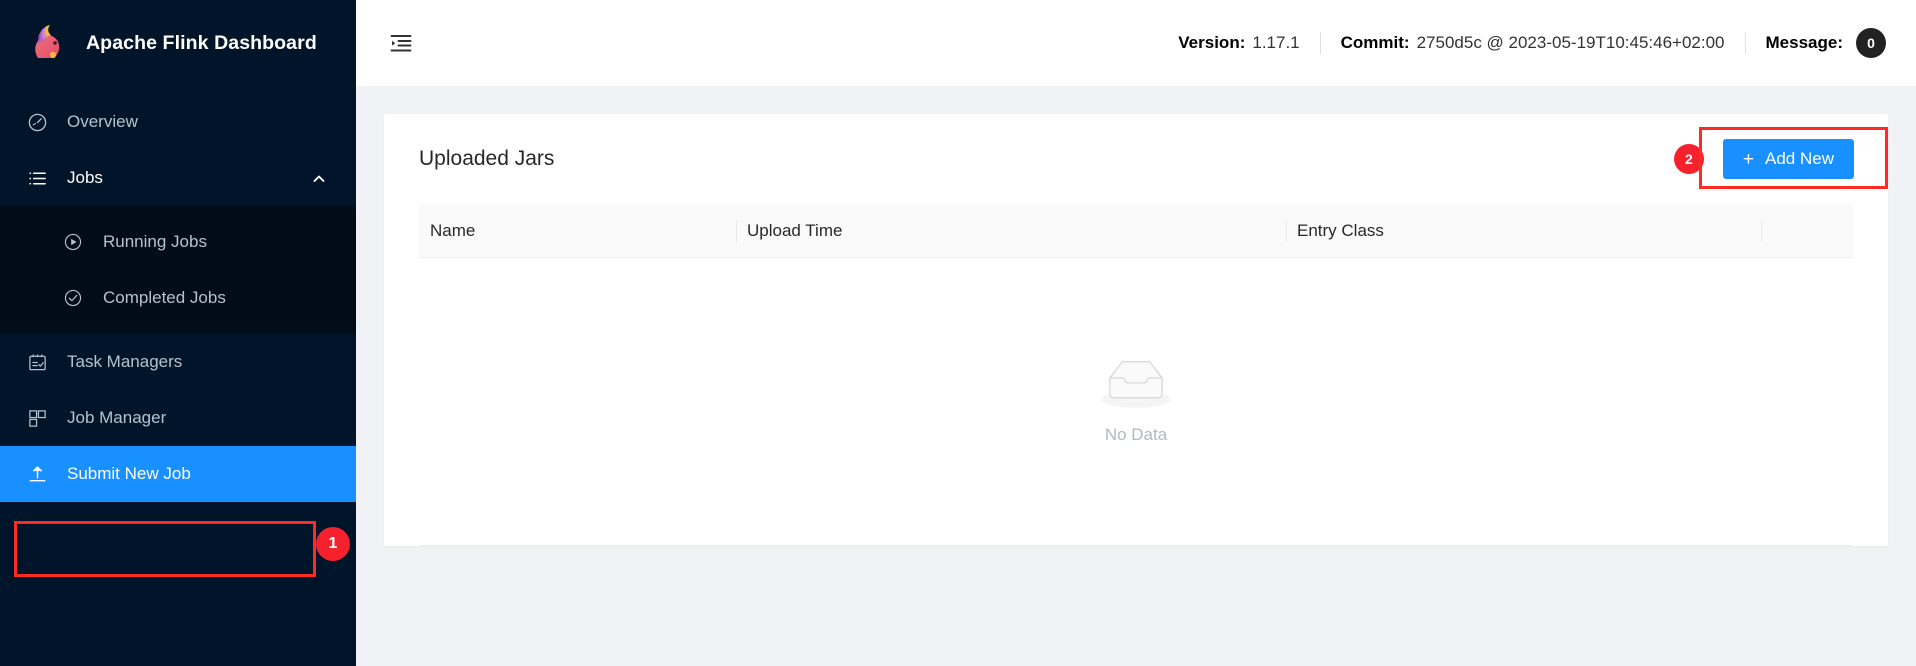  Describe the element at coordinates (577, 230) in the screenshot. I see `column-header-name: Name` at that location.